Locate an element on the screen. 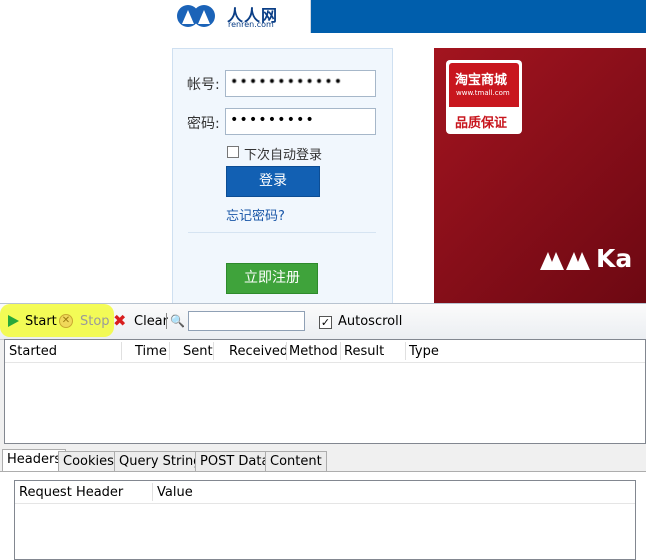 The width and height of the screenshot is (646, 560). forgot-password-link: 忘记密码? is located at coordinates (255, 214).